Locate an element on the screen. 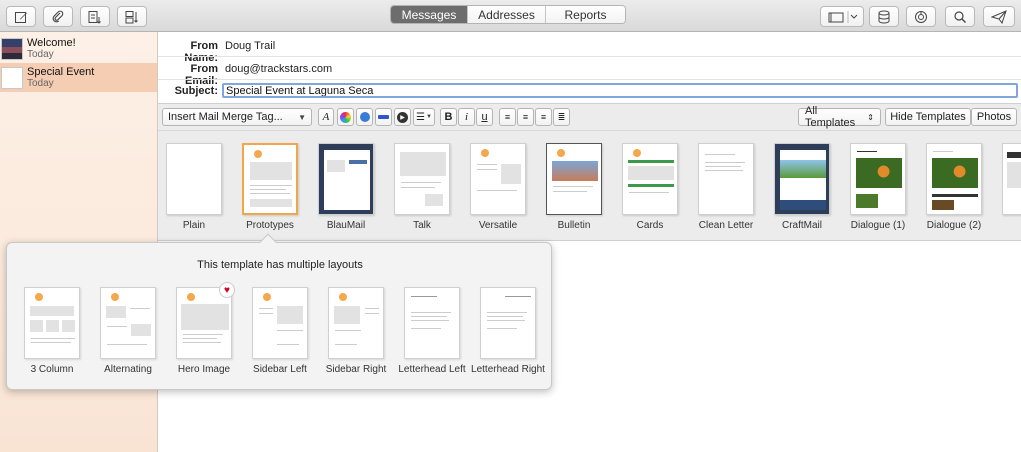  import-list-icon is located at coordinates (94, 17).